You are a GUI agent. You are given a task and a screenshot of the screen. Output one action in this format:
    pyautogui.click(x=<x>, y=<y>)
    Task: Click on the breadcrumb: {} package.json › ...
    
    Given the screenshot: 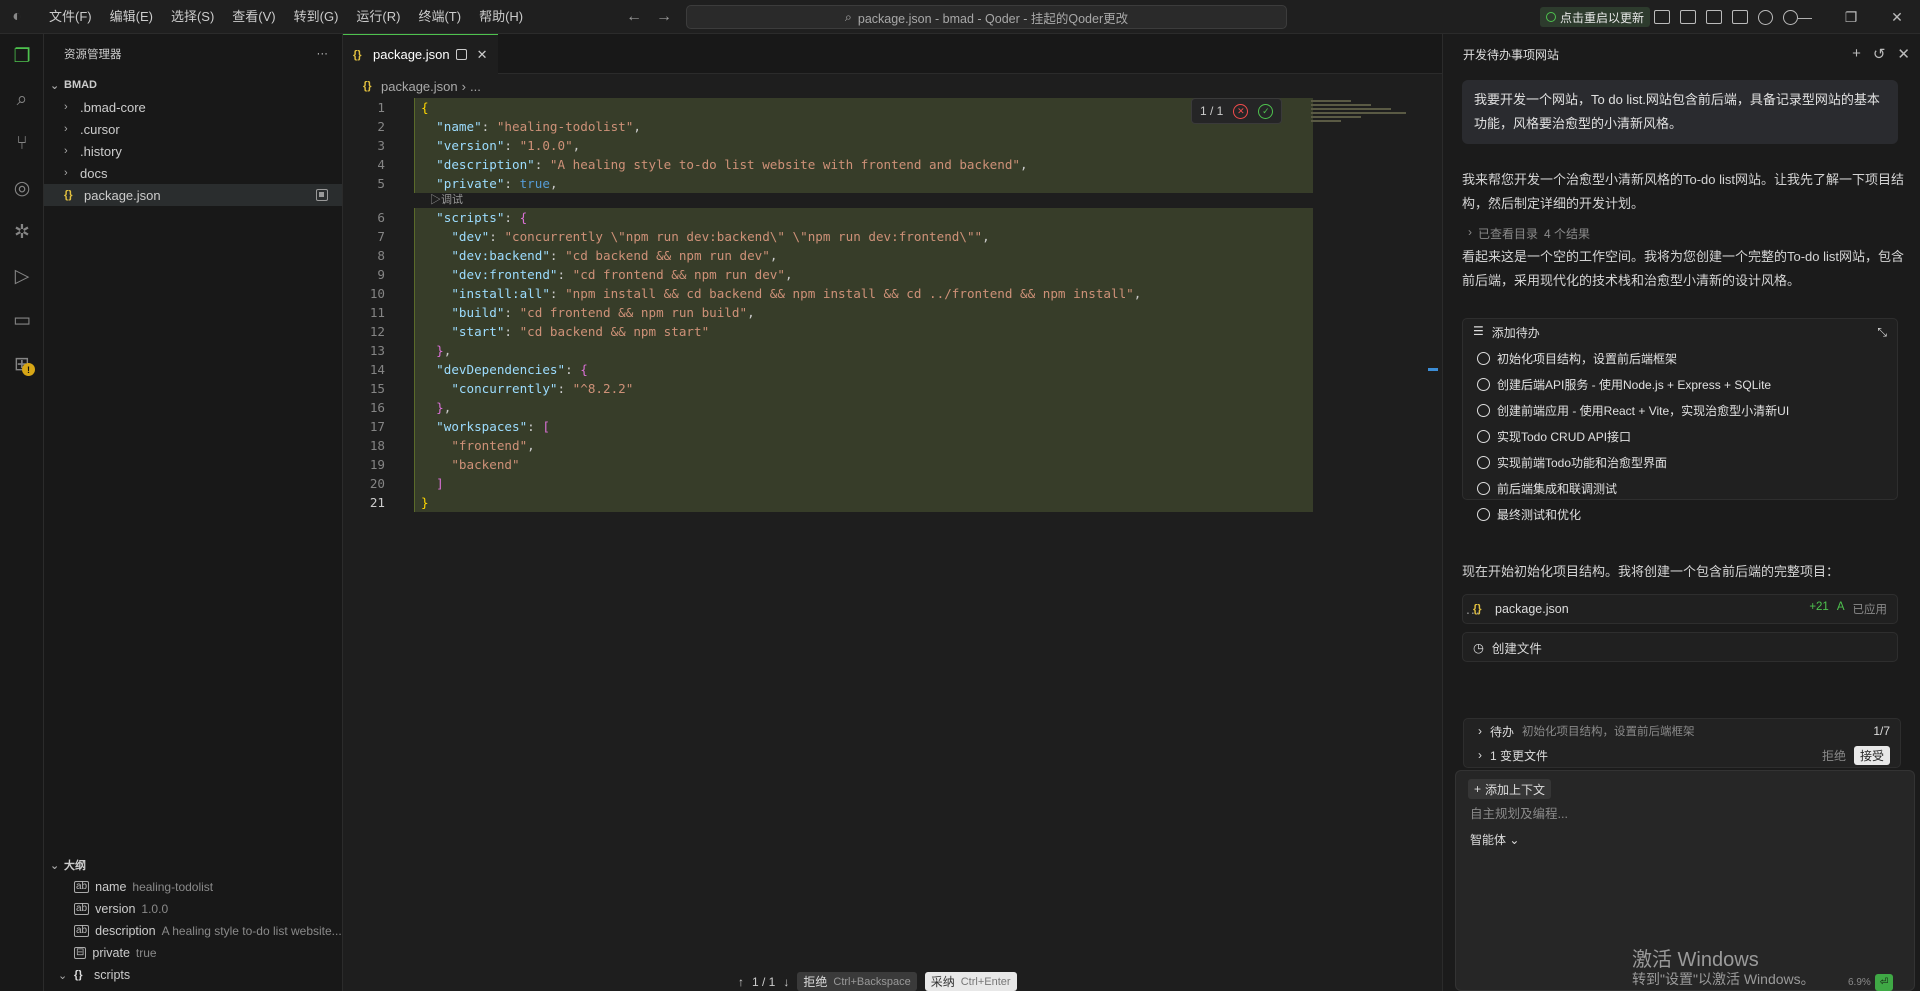 What is the action you would take?
    pyautogui.click(x=892, y=86)
    